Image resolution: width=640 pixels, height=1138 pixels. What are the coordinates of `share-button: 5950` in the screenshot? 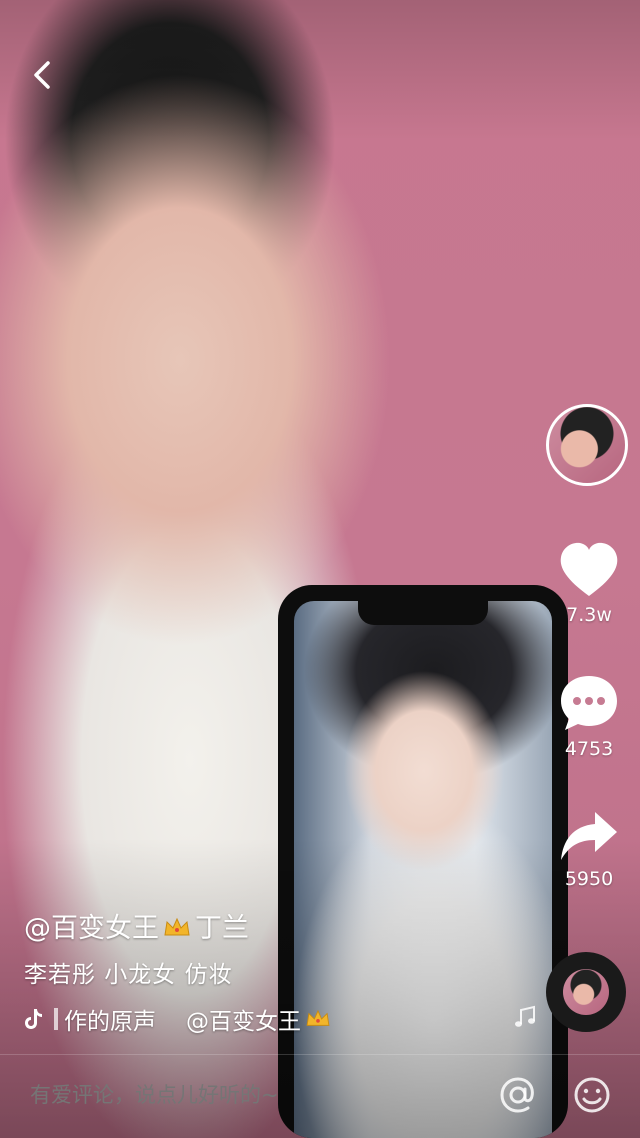 It's located at (589, 849).